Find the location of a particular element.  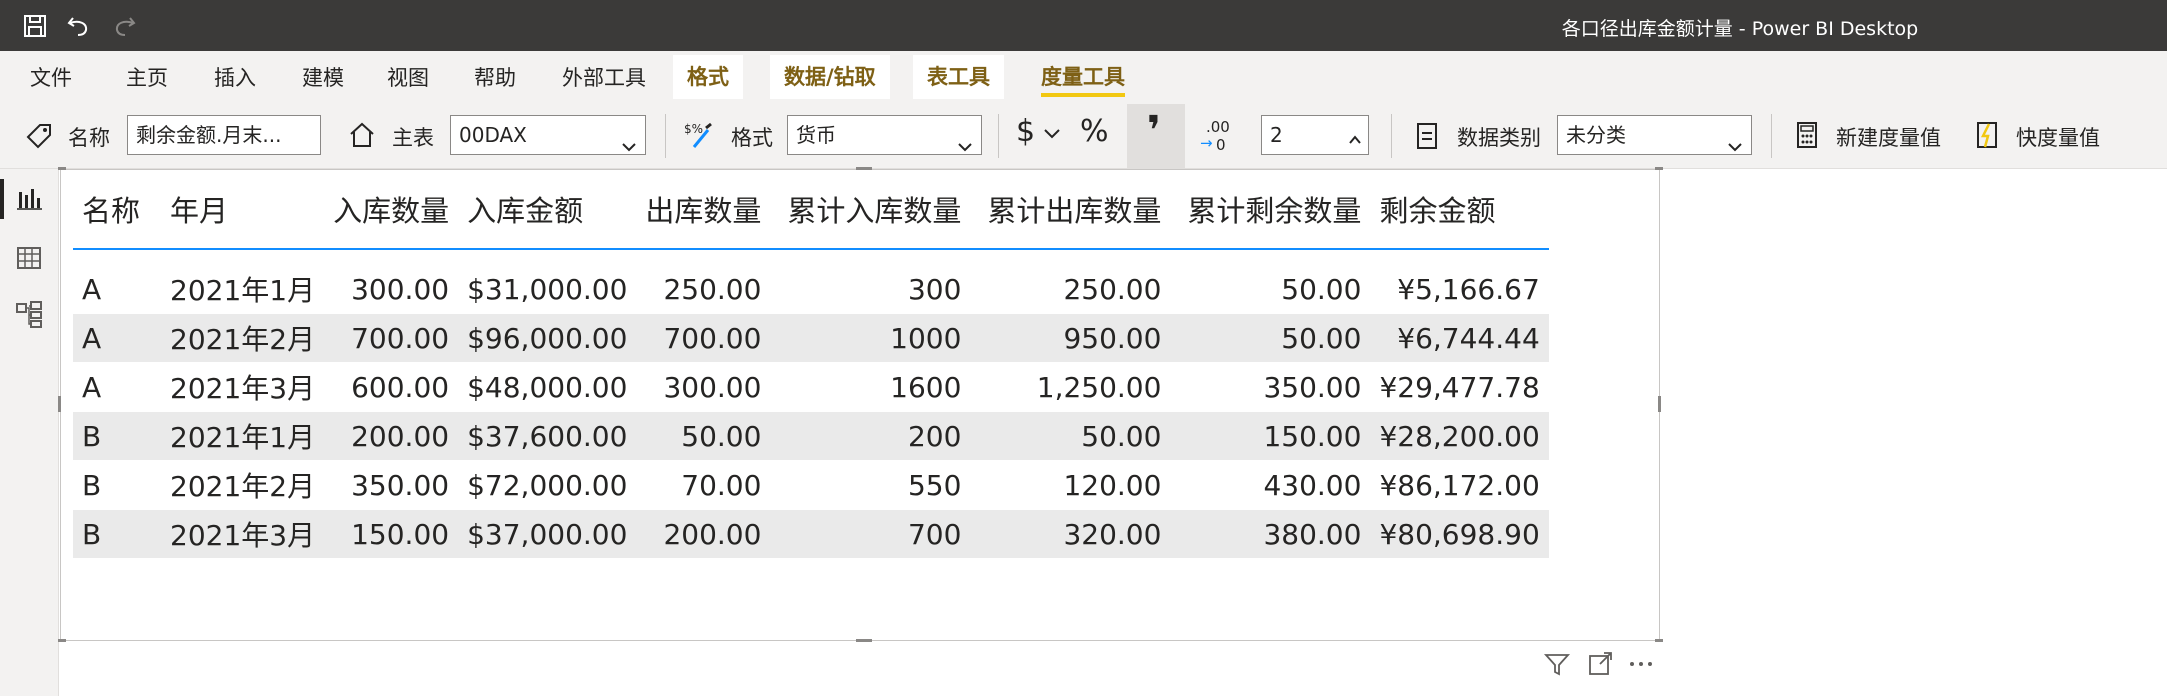

cell: 300 is located at coordinates (870, 289).